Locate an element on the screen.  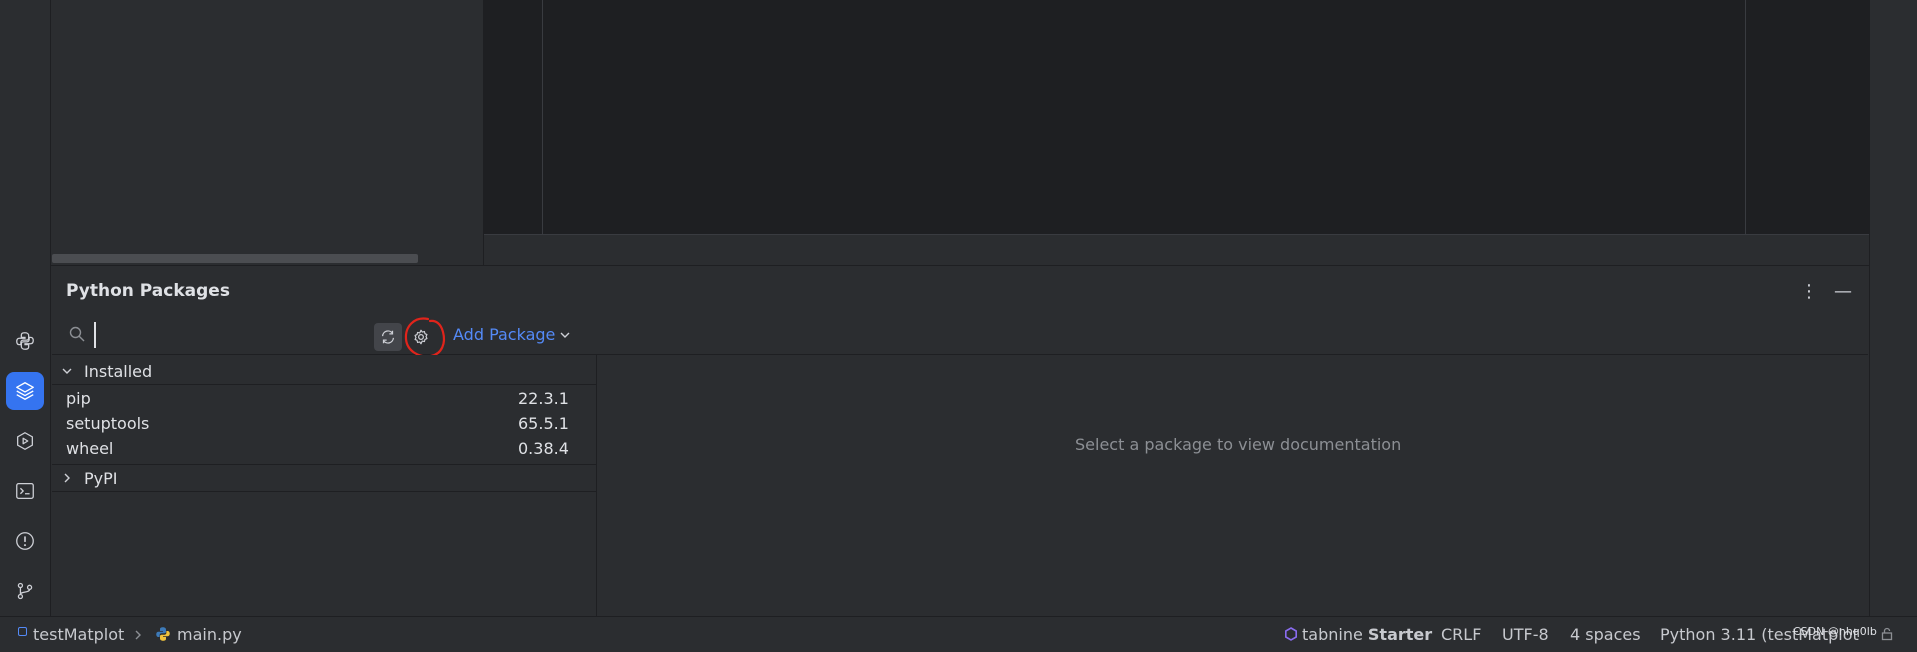
editor-bottom-bar is located at coordinates (1176, 250).